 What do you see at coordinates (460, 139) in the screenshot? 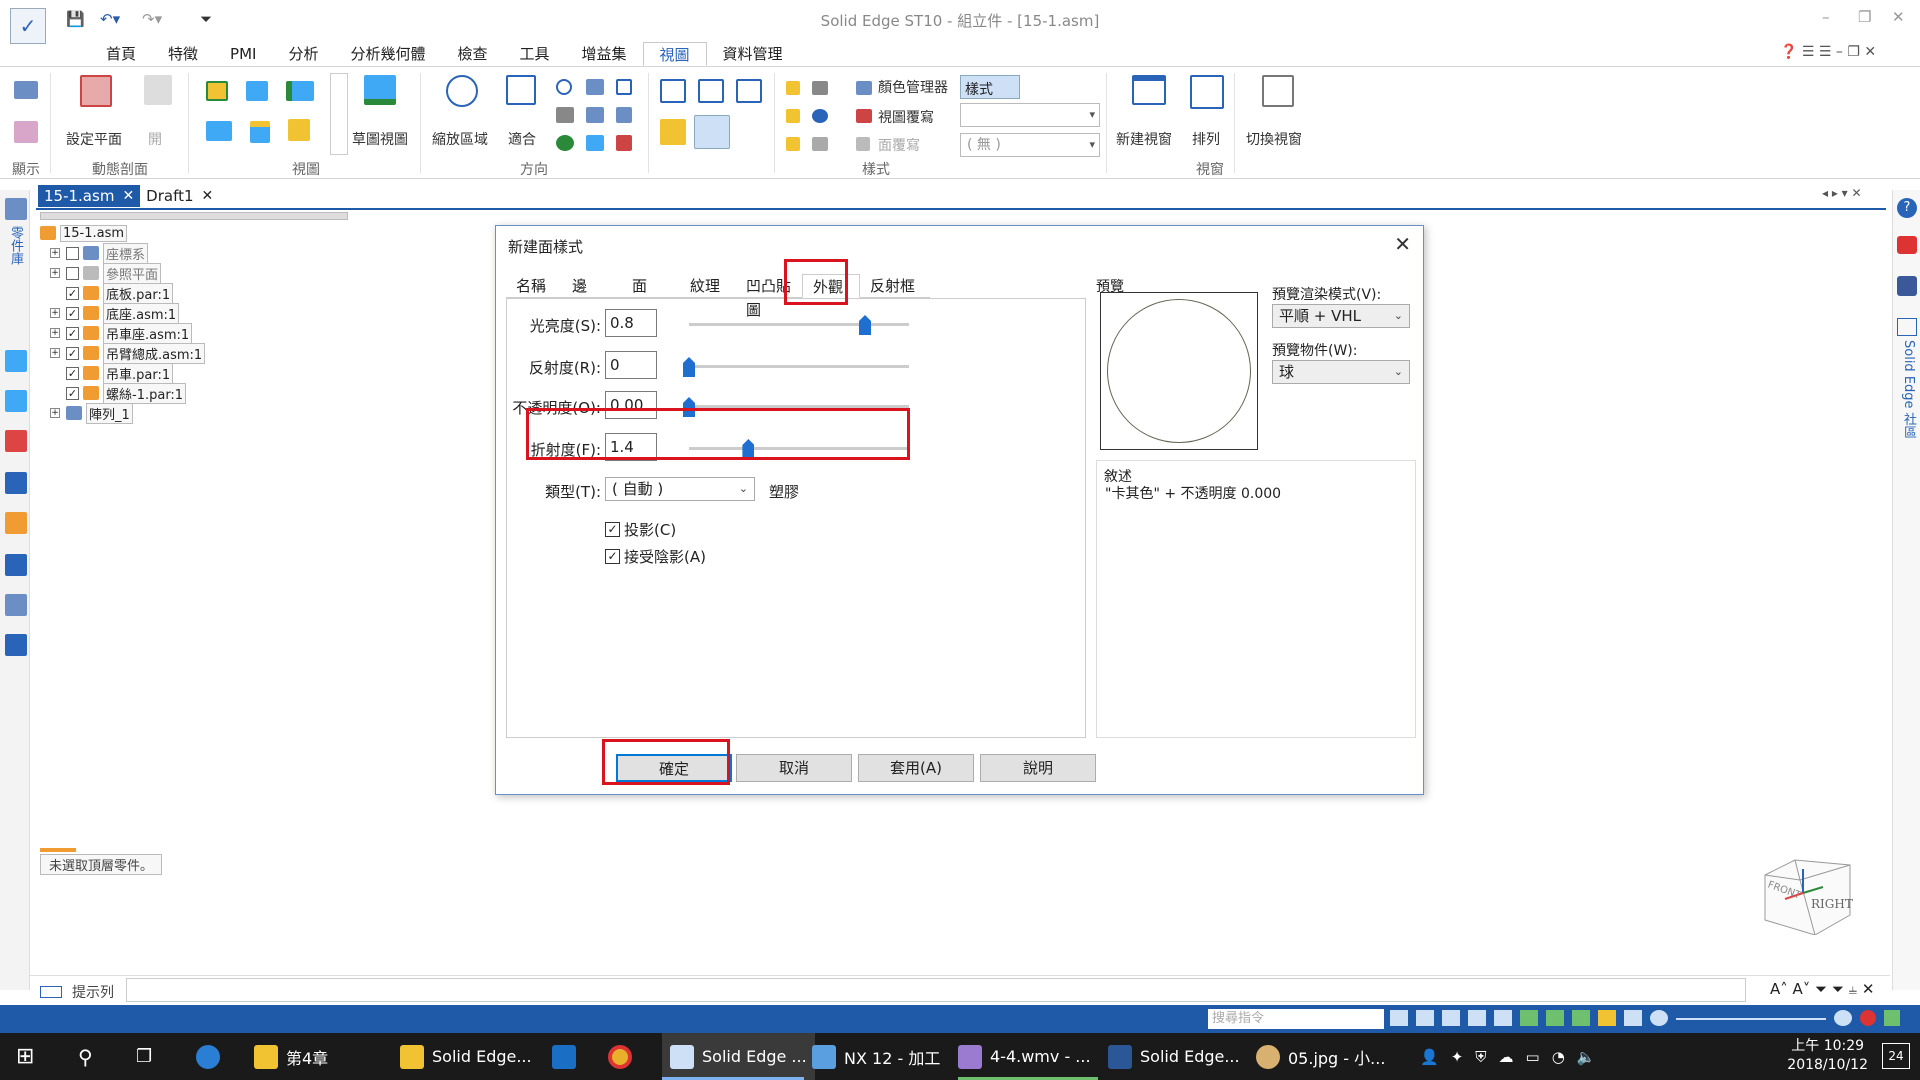
I see `zoom-area-button: 縮放區域` at bounding box center [460, 139].